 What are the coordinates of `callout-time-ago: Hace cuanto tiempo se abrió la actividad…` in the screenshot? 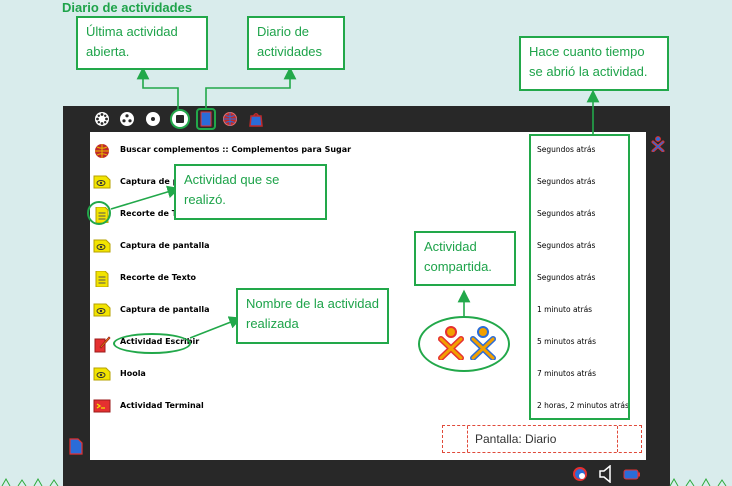 It's located at (594, 63).